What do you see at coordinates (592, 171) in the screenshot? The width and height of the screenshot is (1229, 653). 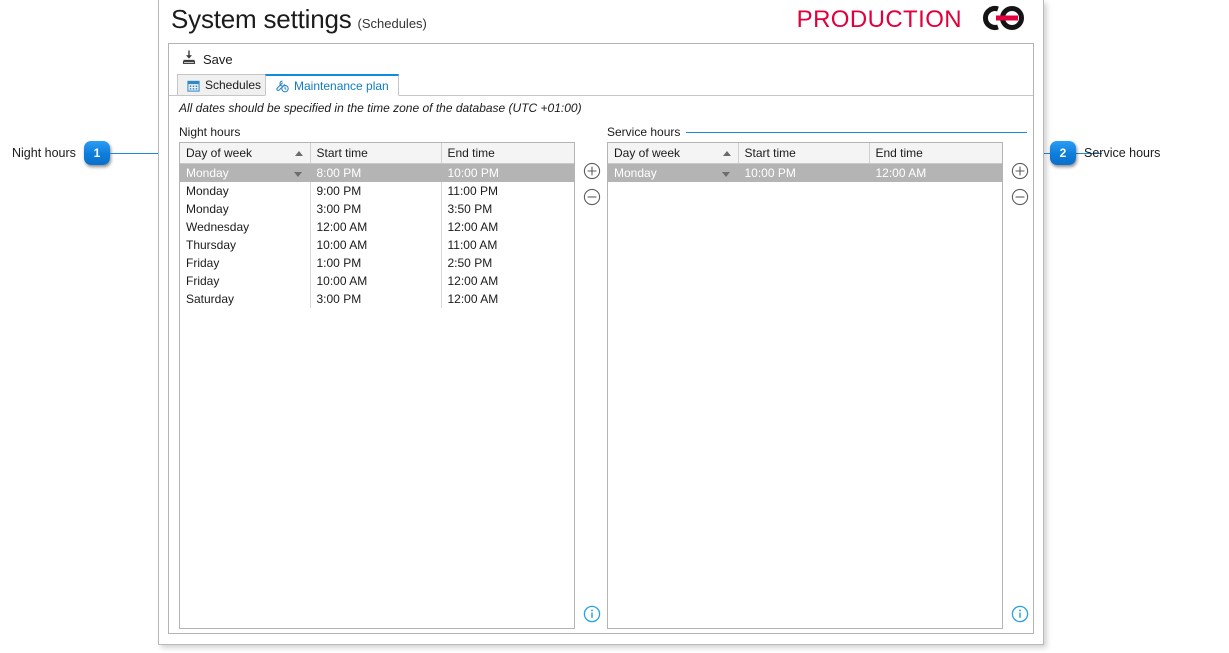 I see `add-night-hours-button` at bounding box center [592, 171].